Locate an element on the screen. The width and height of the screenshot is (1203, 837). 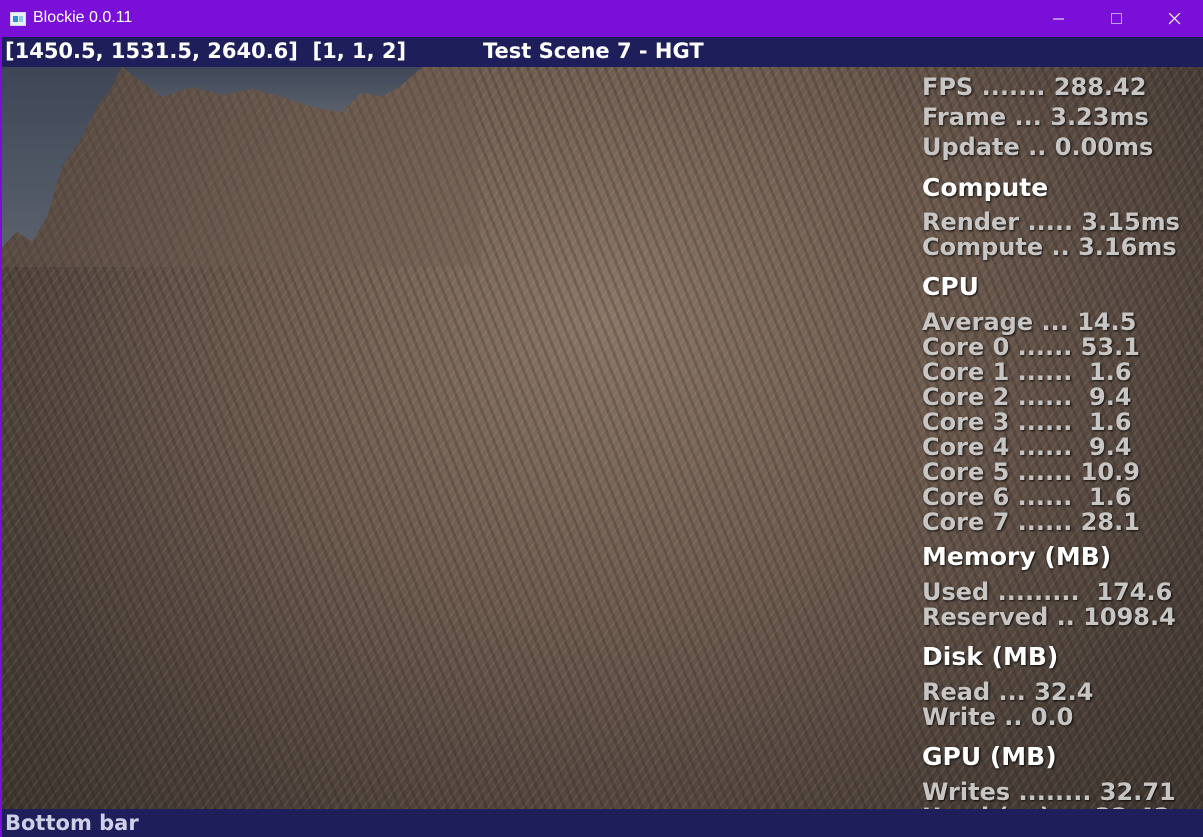
maximize-icon is located at coordinates (1116, 18).